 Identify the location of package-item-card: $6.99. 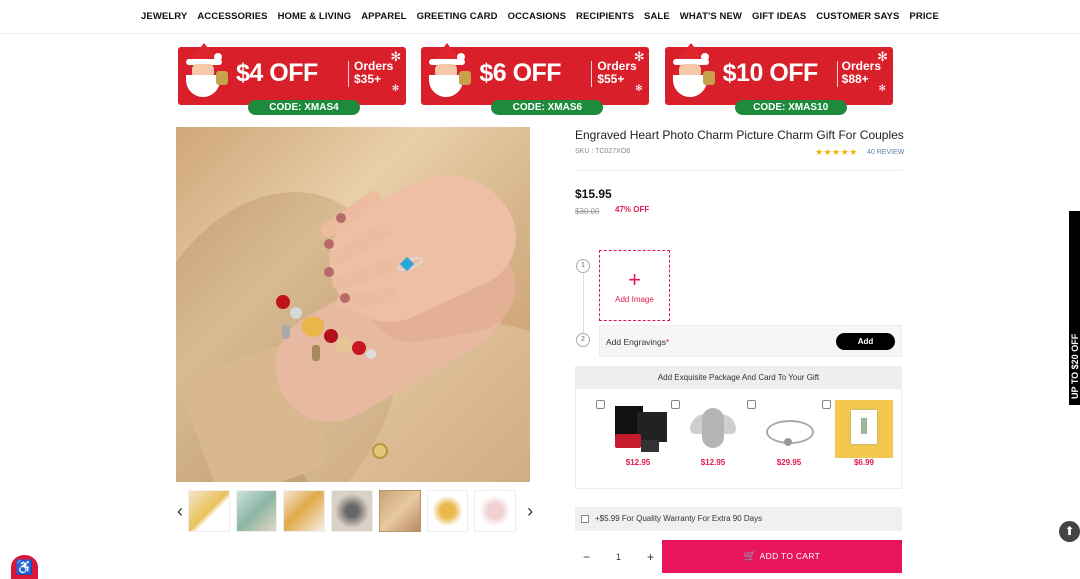
(857, 438).